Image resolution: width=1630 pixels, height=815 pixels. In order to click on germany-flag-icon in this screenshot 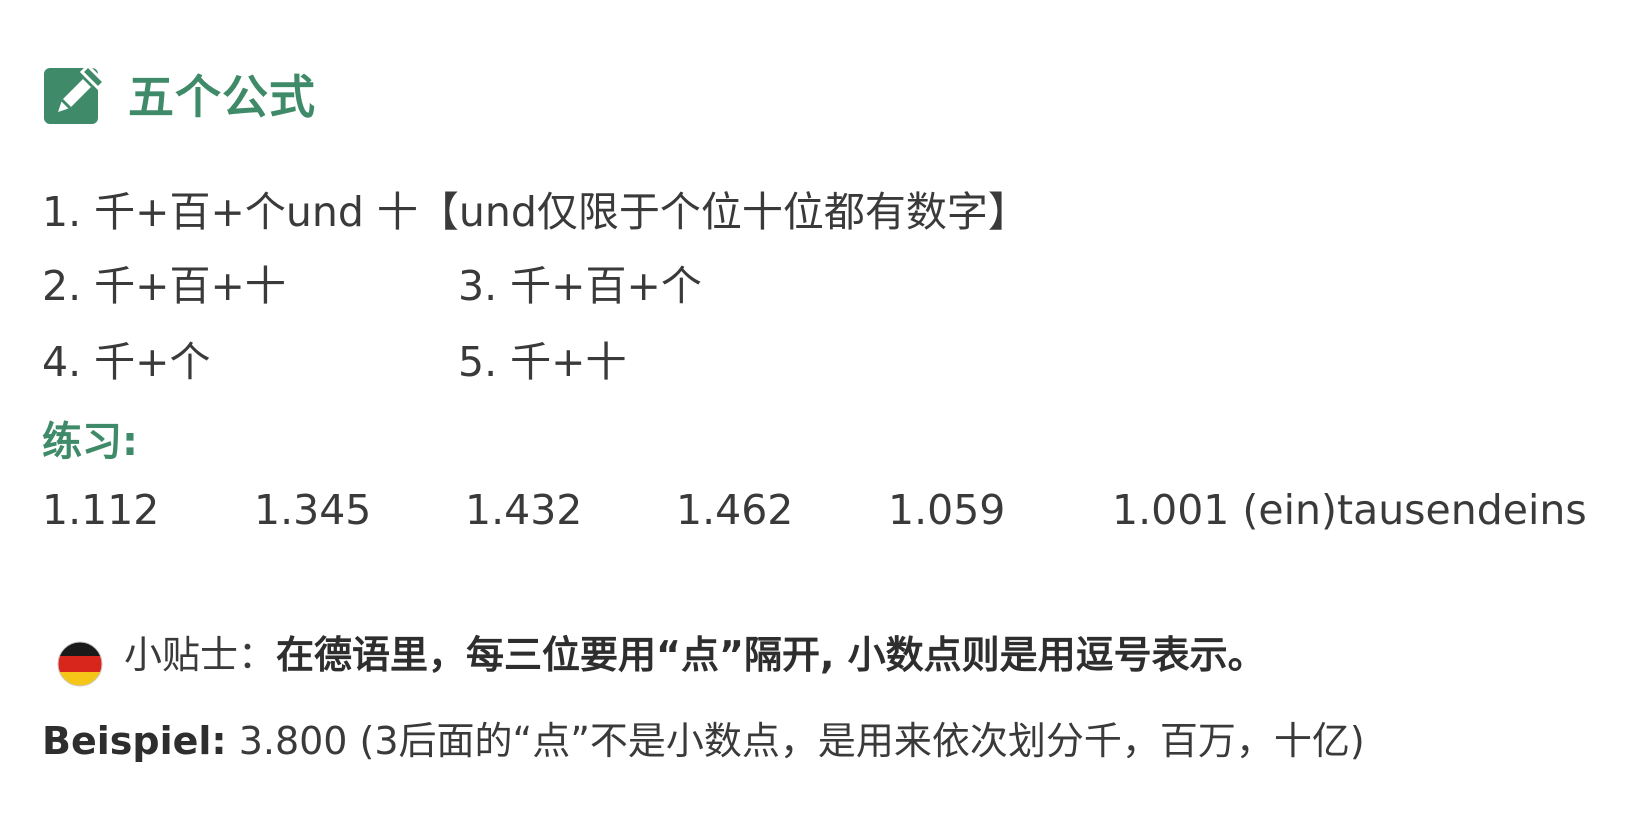, I will do `click(80, 664)`.